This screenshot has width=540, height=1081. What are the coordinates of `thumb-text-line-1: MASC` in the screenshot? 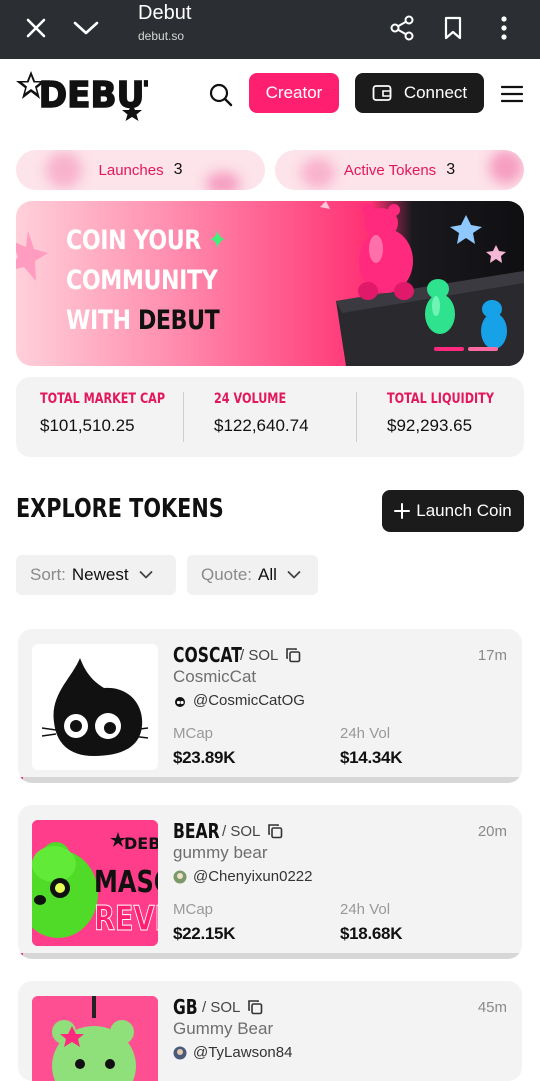 It's located at (126, 882).